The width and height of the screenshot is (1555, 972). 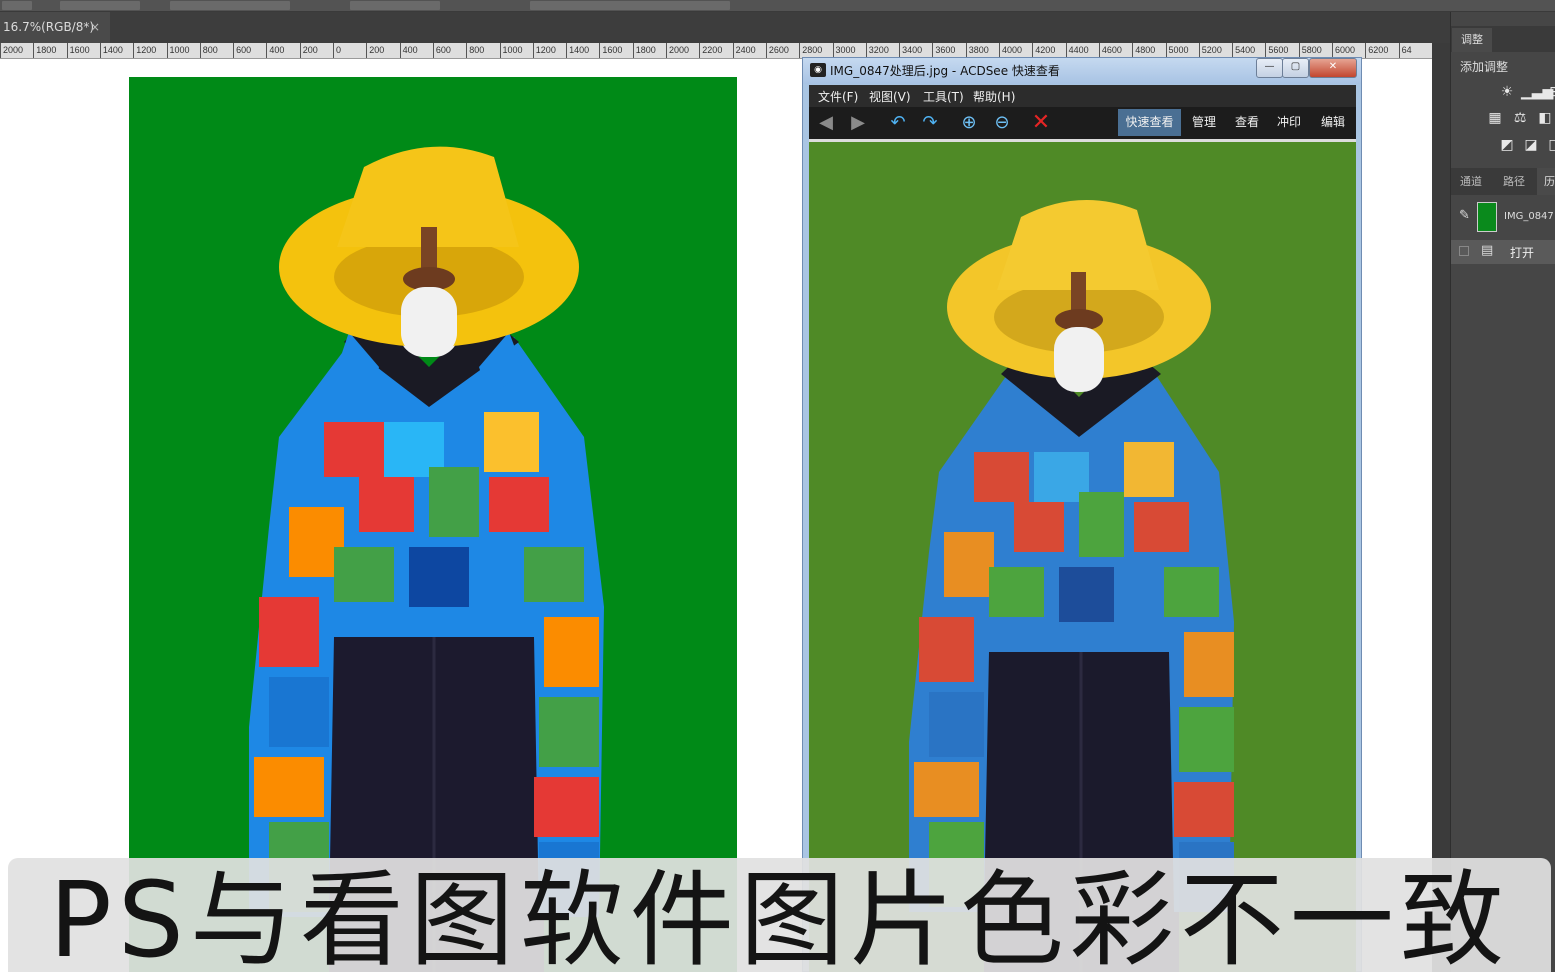 I want to click on snapshot-label: IMG_0847, so click(x=1529, y=216).